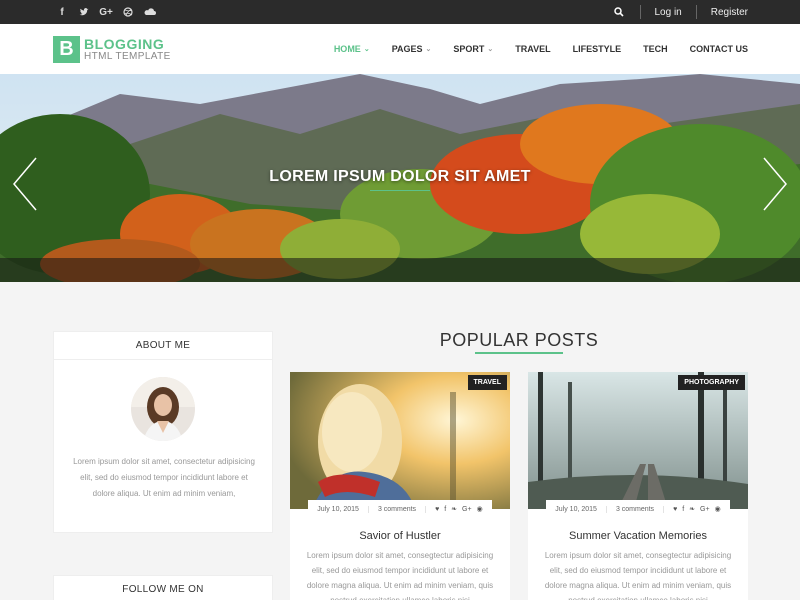  What do you see at coordinates (638, 536) in the screenshot?
I see `post-title: Summer Vacation Memories` at bounding box center [638, 536].